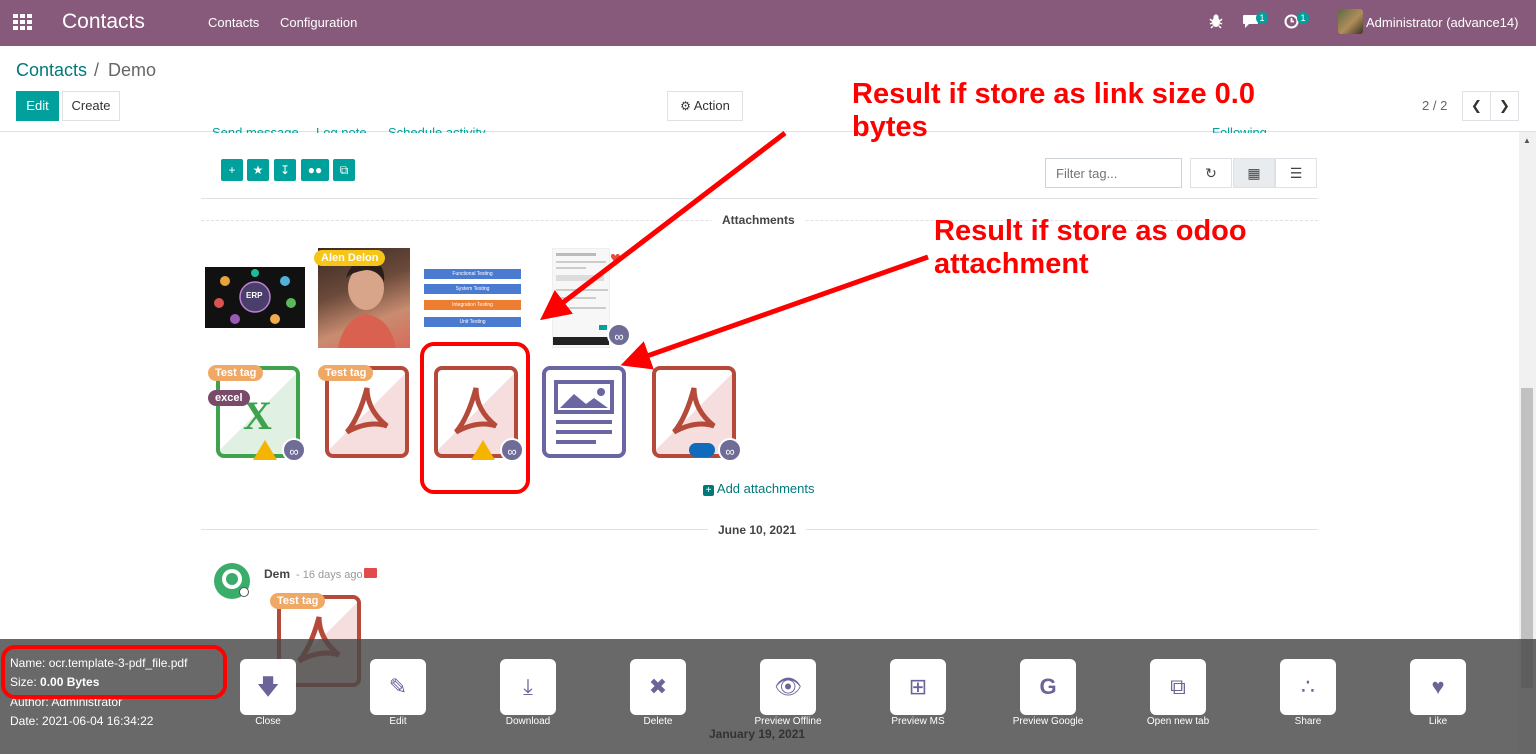  What do you see at coordinates (268, 721) in the screenshot?
I see `close-label: Close` at bounding box center [268, 721].